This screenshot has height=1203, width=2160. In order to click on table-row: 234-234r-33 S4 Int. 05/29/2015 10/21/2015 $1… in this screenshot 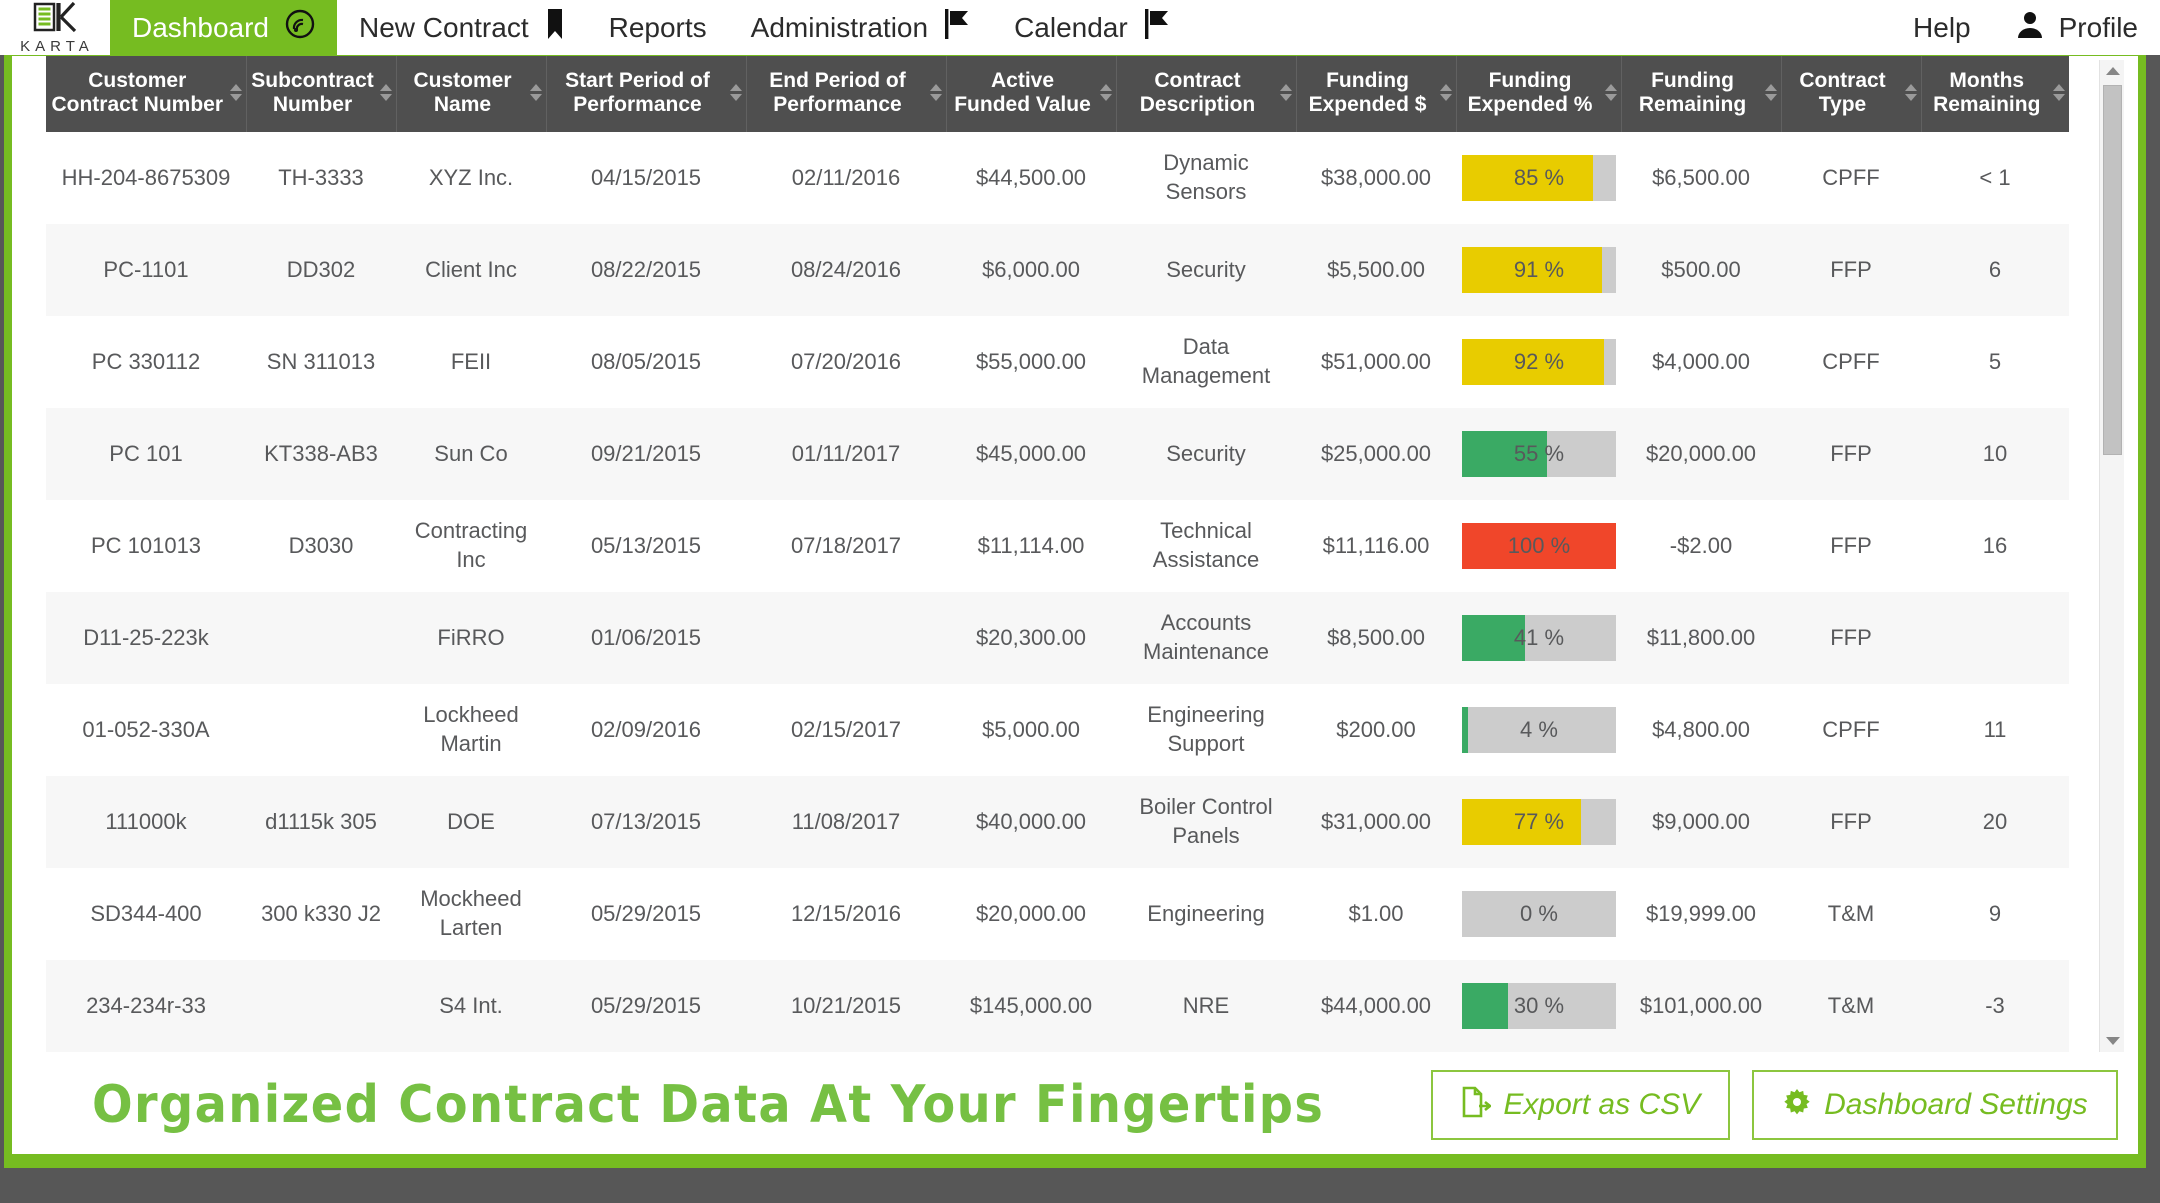, I will do `click(1057, 1006)`.